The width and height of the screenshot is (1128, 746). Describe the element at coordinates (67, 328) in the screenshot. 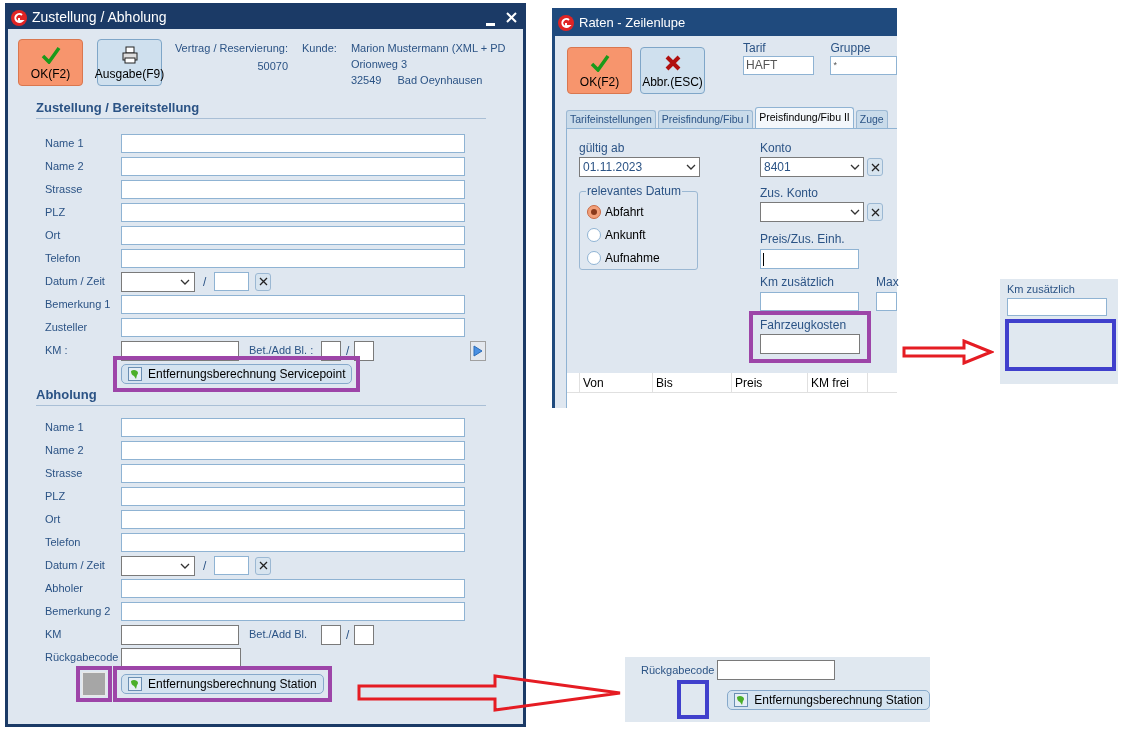

I see `field-label: Zusteller` at that location.